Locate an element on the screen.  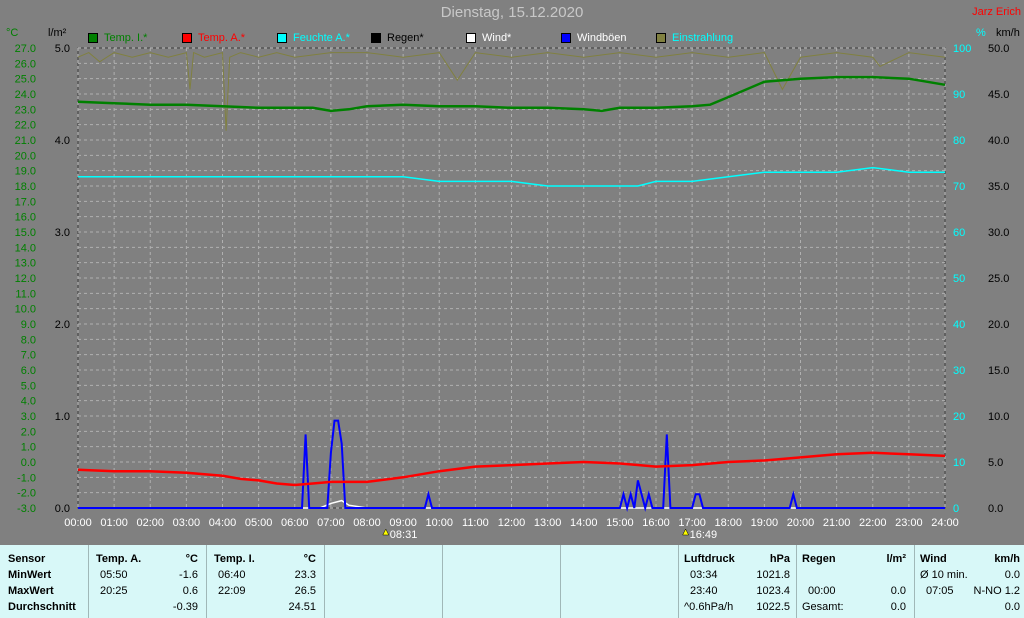
temp-tick-label: 1.0 is located at coordinates (28, 448).